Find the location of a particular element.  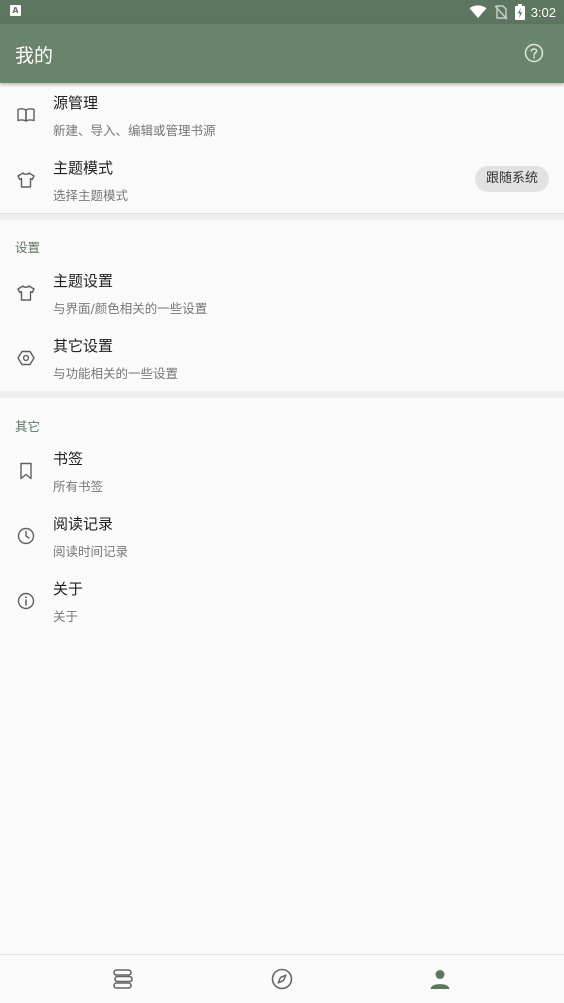

item-subtitle: 新建、导入、编辑或管理书源 is located at coordinates (134, 130).